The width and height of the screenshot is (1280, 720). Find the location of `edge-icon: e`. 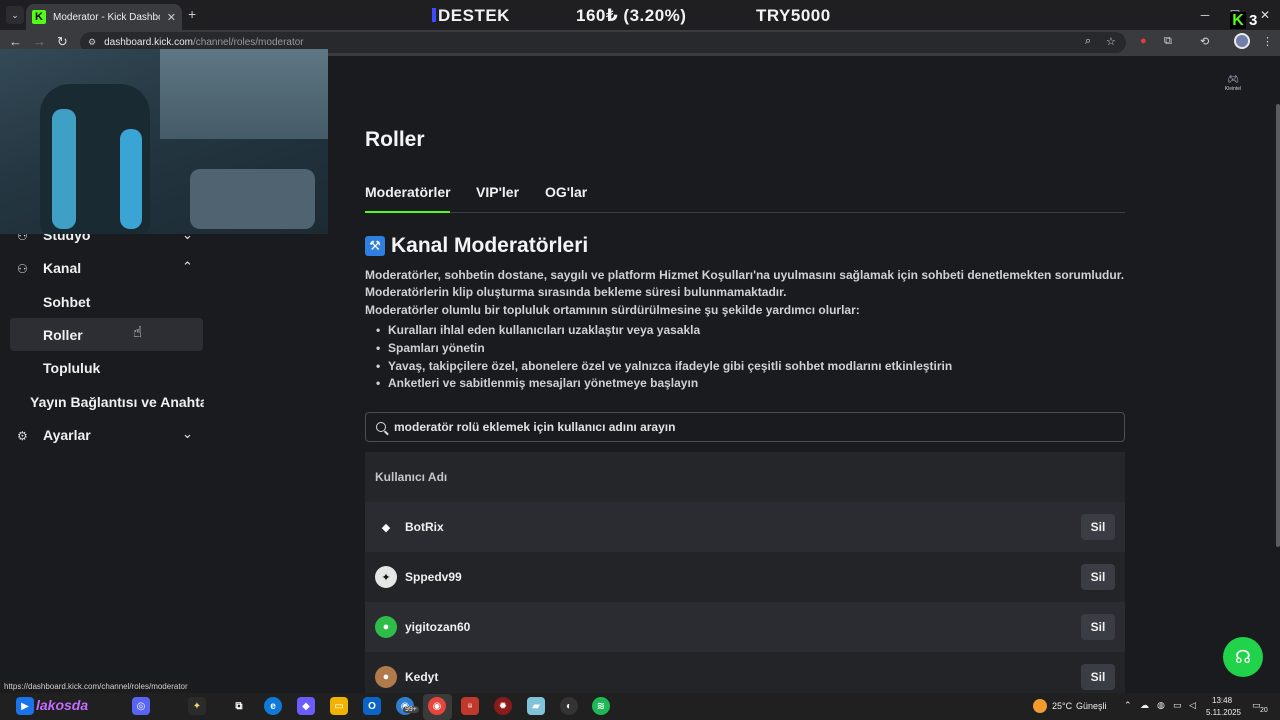

edge-icon: e is located at coordinates (273, 706).